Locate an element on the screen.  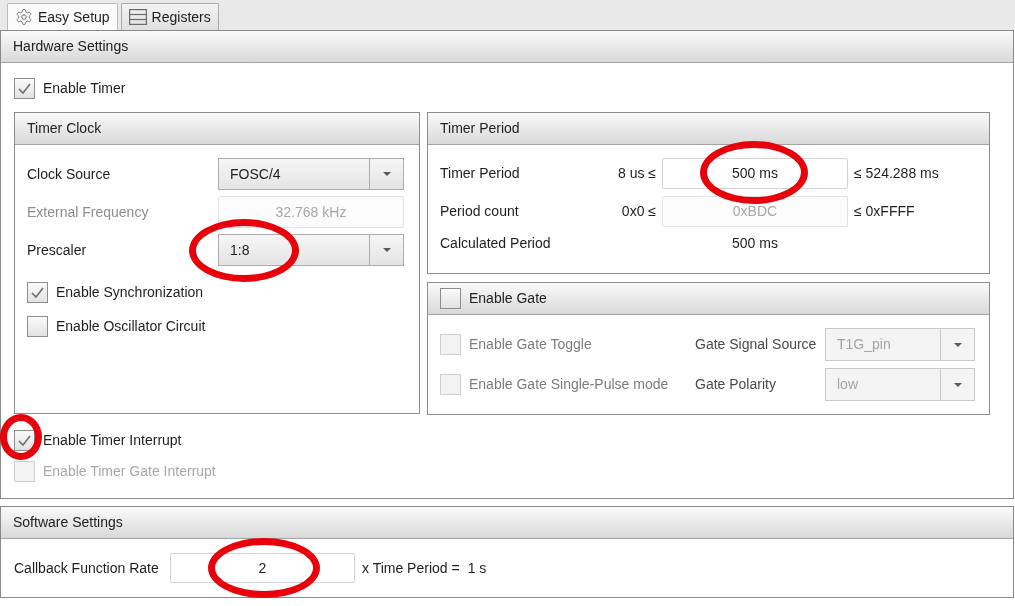
range-max: ≤ 0xFFFF is located at coordinates (884, 211).